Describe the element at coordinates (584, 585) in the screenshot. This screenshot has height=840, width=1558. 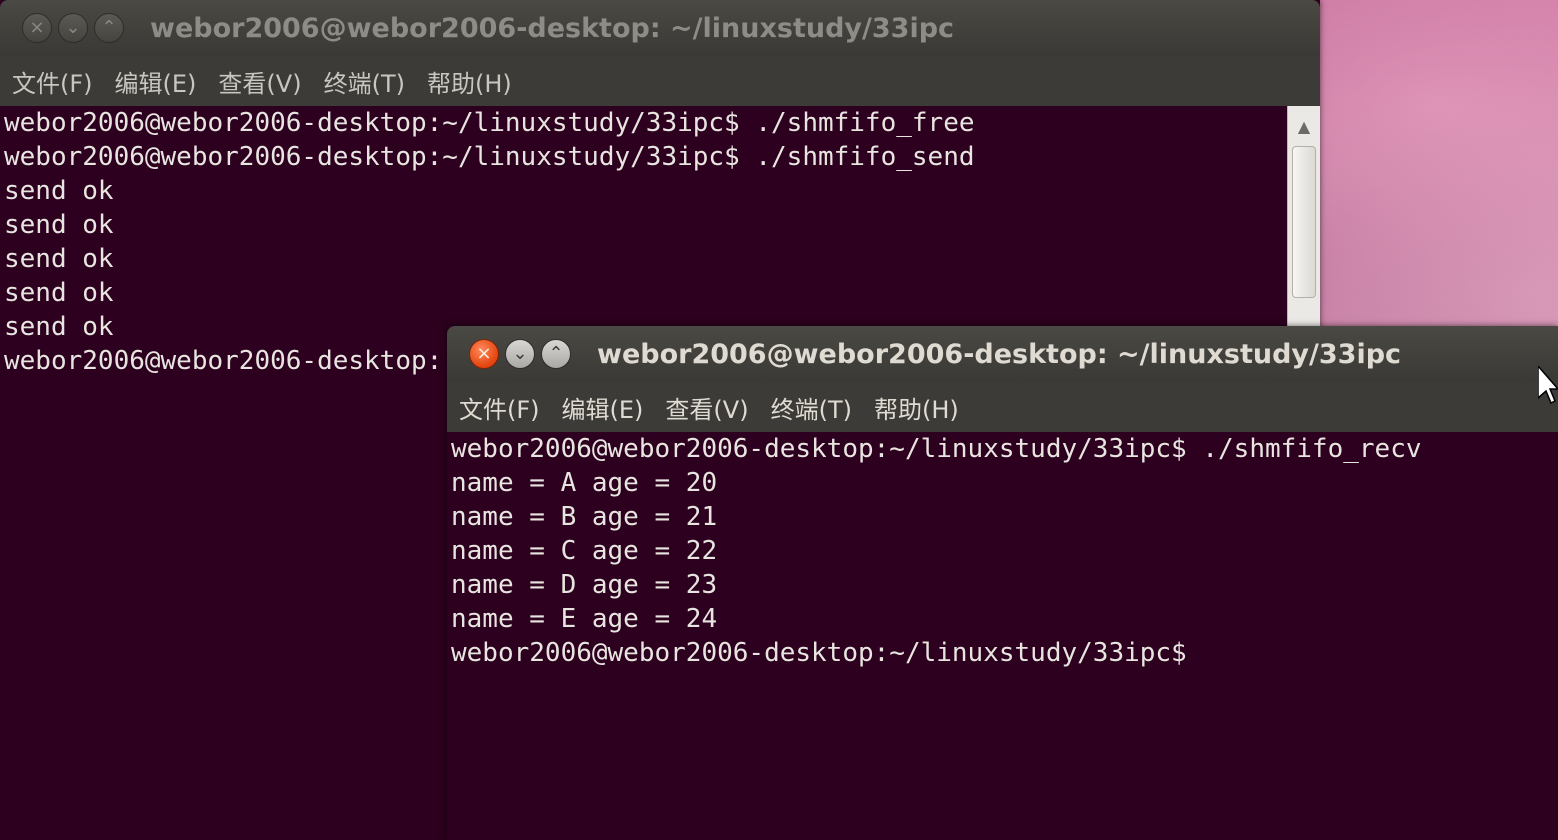
I see `terminal-line: name = D age = 23` at that location.